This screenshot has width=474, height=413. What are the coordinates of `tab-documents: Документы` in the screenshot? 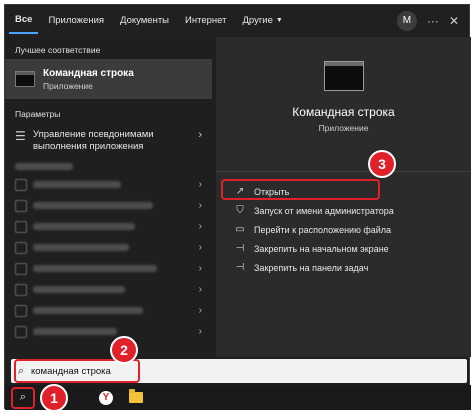 It's located at (144, 21).